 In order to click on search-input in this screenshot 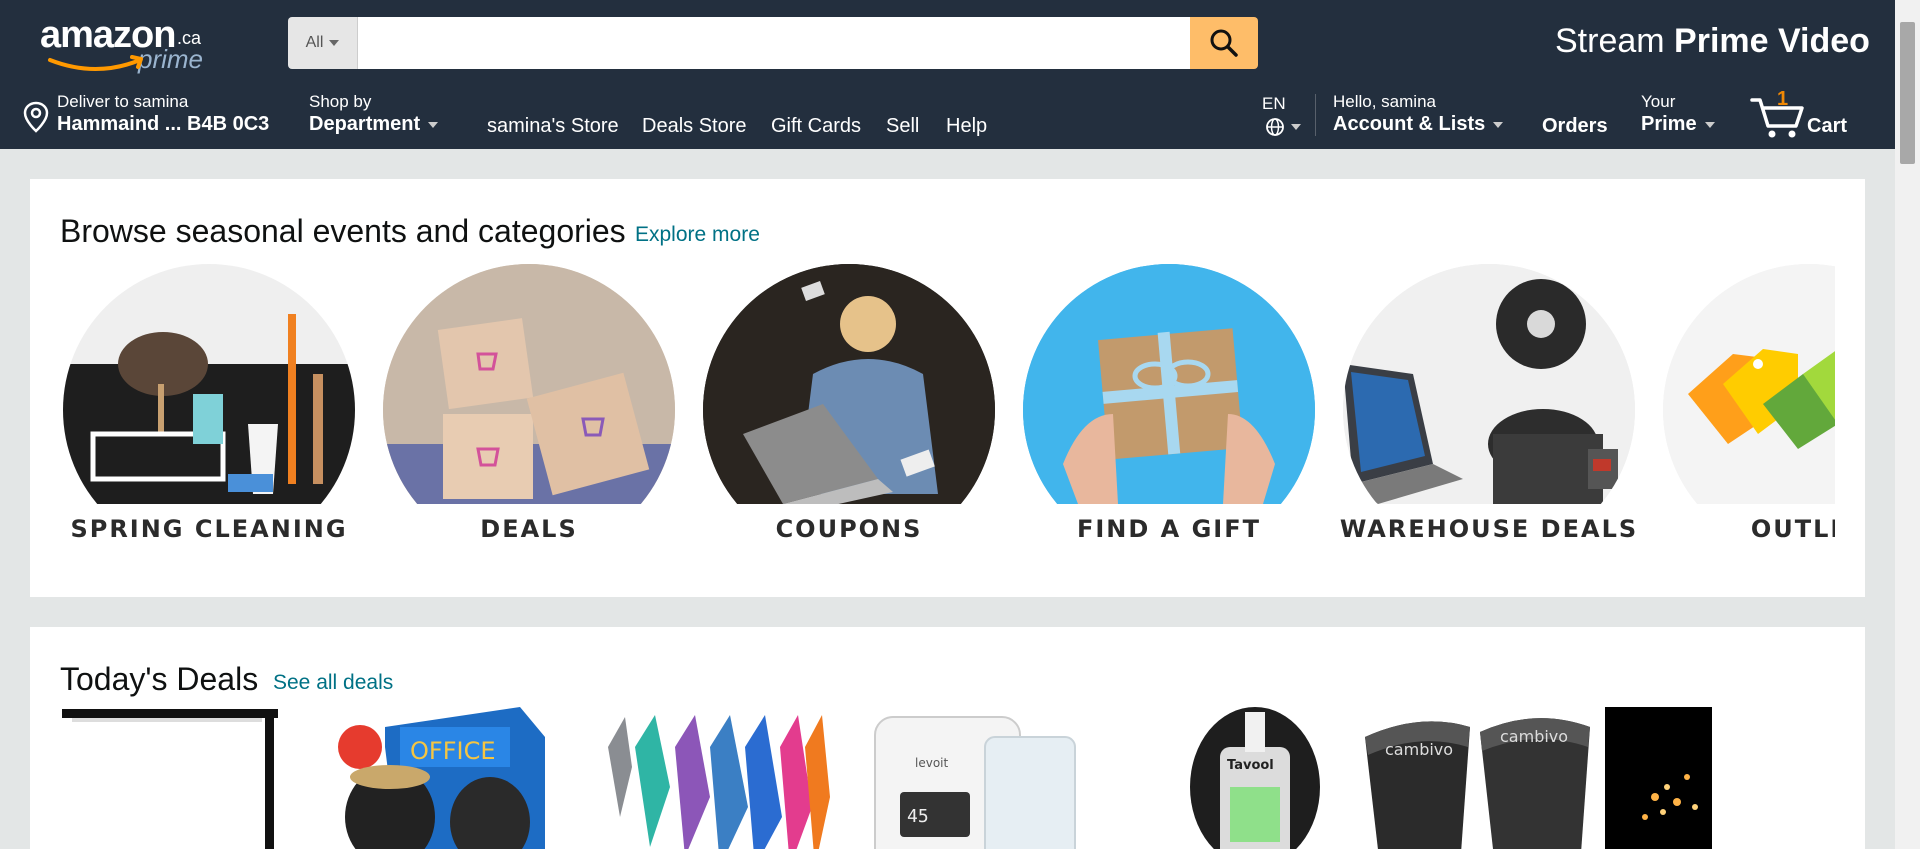, I will do `click(774, 43)`.